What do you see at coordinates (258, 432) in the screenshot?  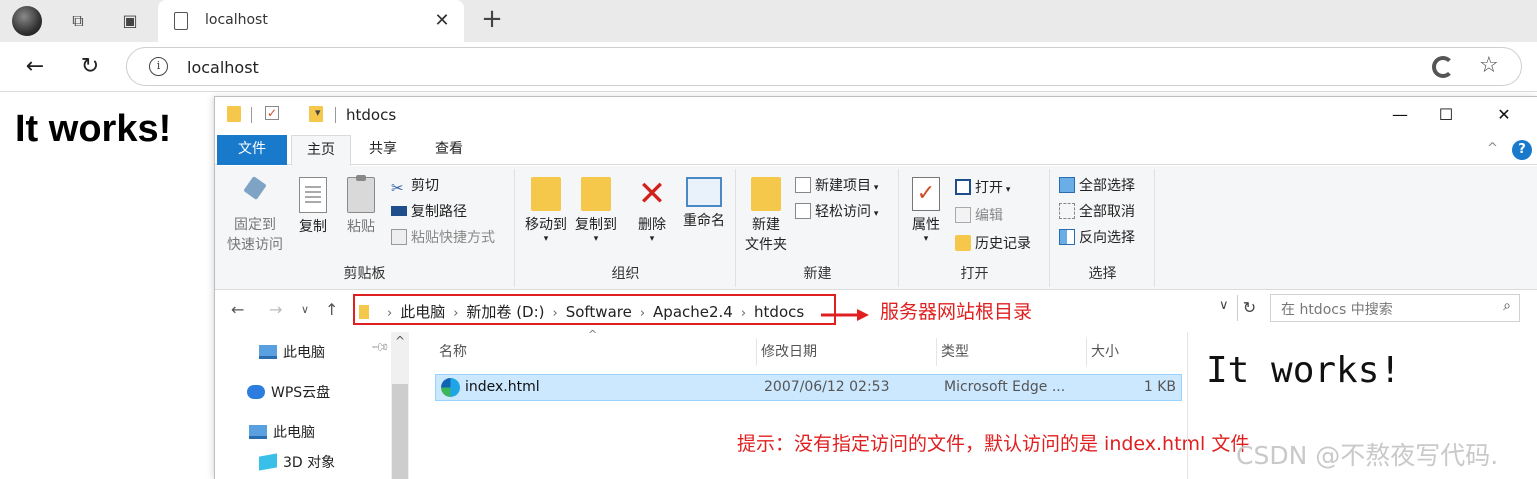 I see `computer-icon` at bounding box center [258, 432].